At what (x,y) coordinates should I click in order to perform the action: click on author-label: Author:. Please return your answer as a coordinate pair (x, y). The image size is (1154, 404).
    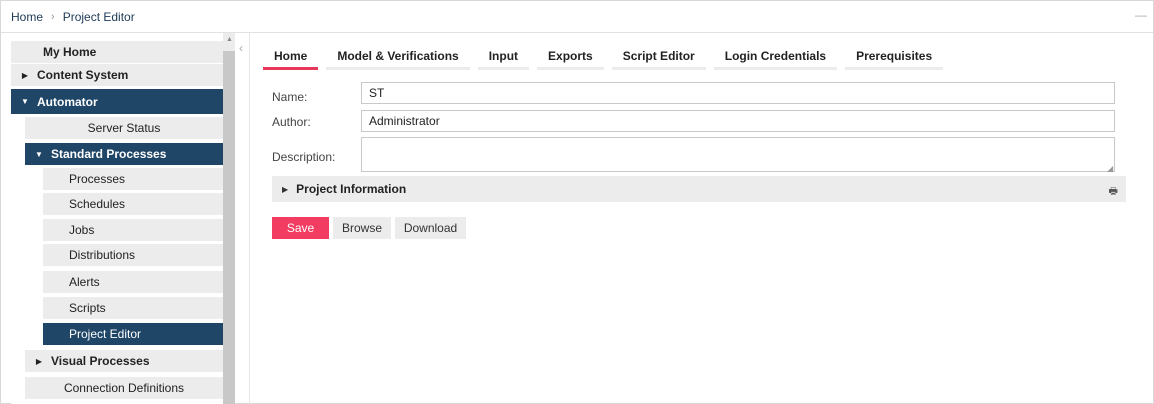
    Looking at the image, I should click on (291, 122).